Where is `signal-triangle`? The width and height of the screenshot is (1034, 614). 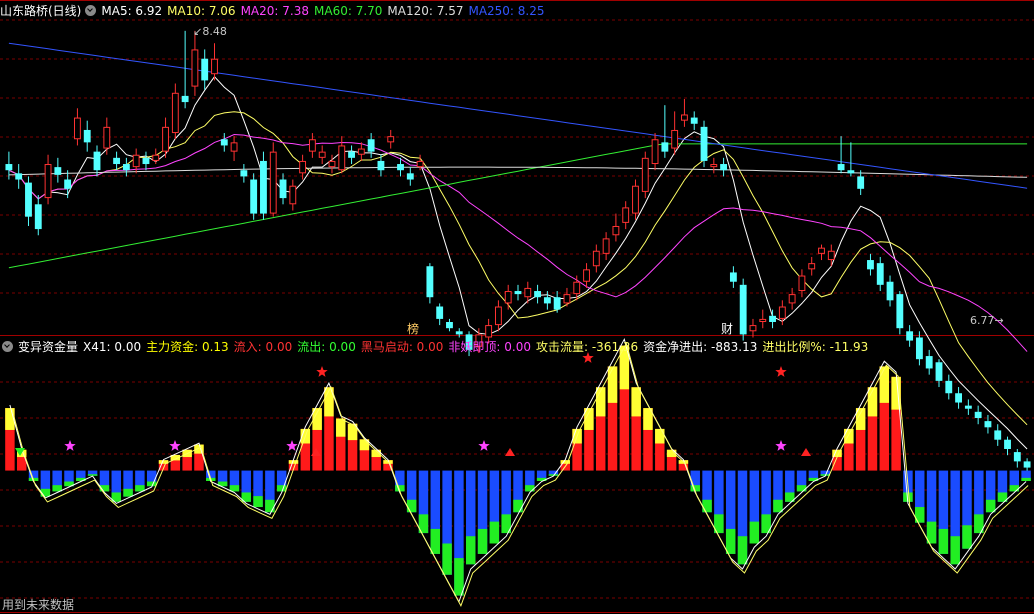 signal-triangle is located at coordinates (806, 452).